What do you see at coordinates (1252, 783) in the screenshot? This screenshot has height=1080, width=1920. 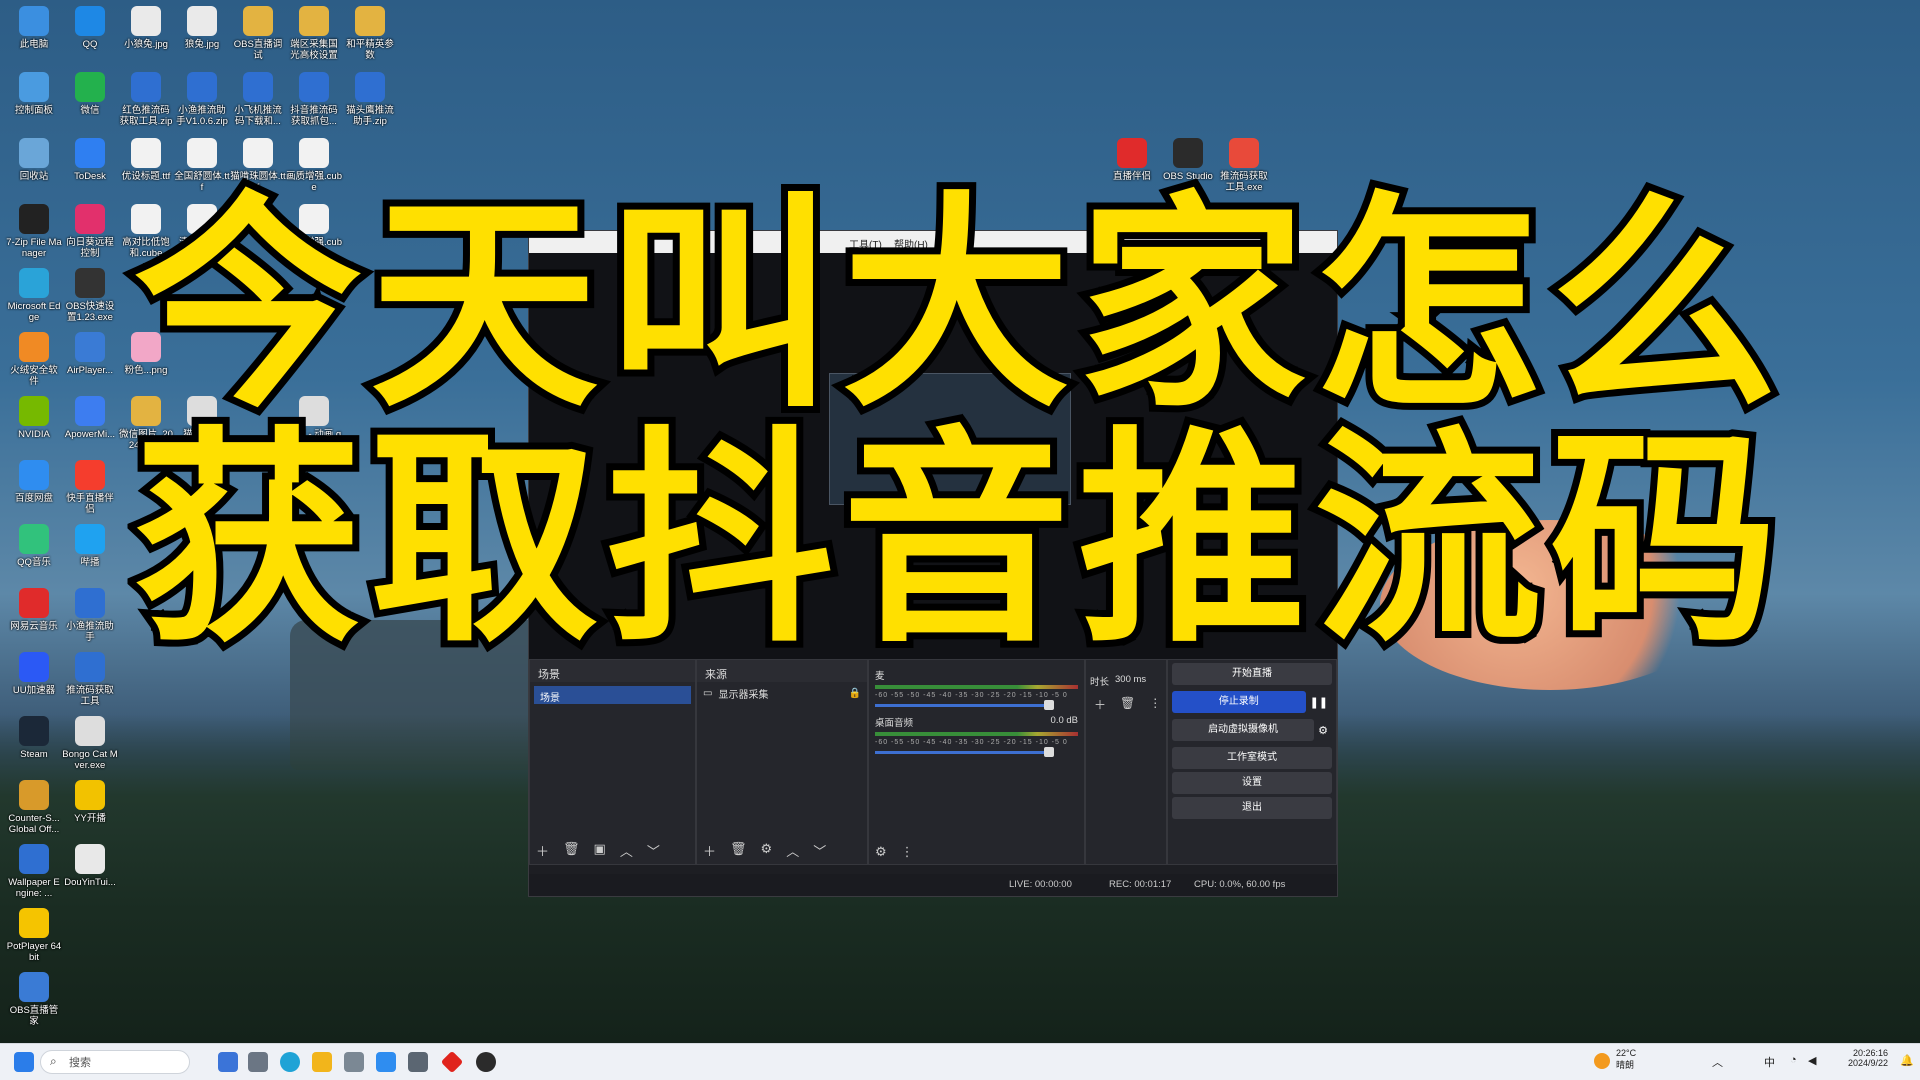 I see `settings-button: 设置` at bounding box center [1252, 783].